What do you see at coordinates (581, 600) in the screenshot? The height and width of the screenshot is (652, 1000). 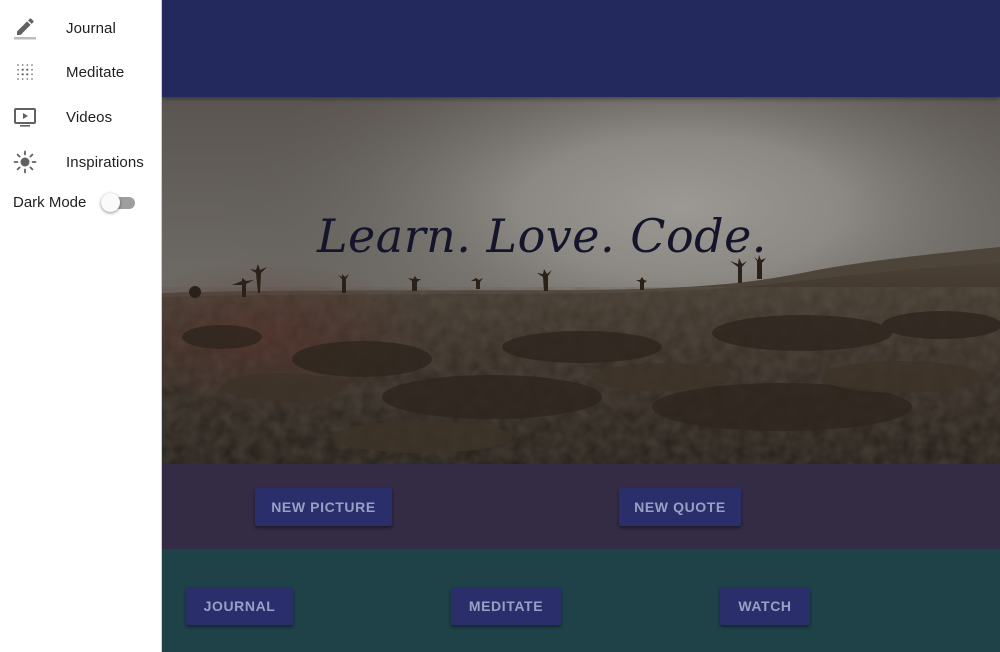 I see `link-bar: JOURNAL MEDITATE WATCH` at bounding box center [581, 600].